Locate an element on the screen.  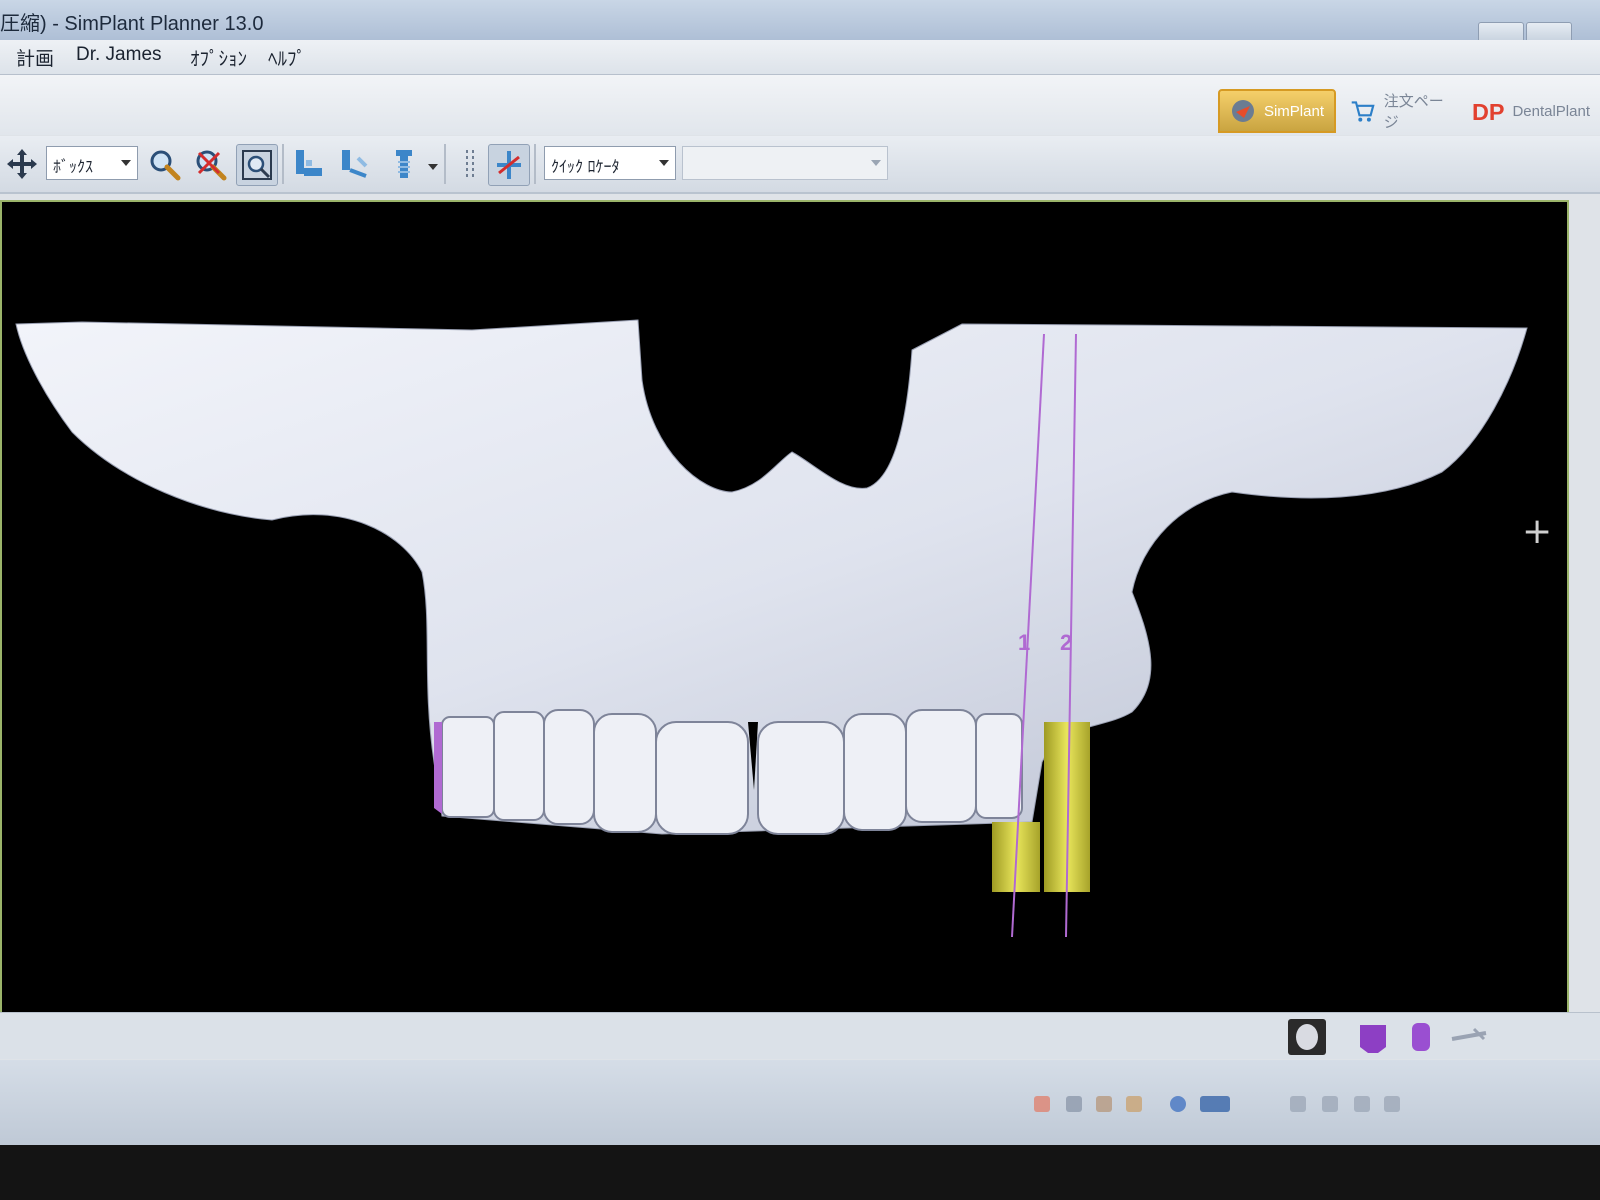
bone-view-icon is located at coordinates (1307, 1037).